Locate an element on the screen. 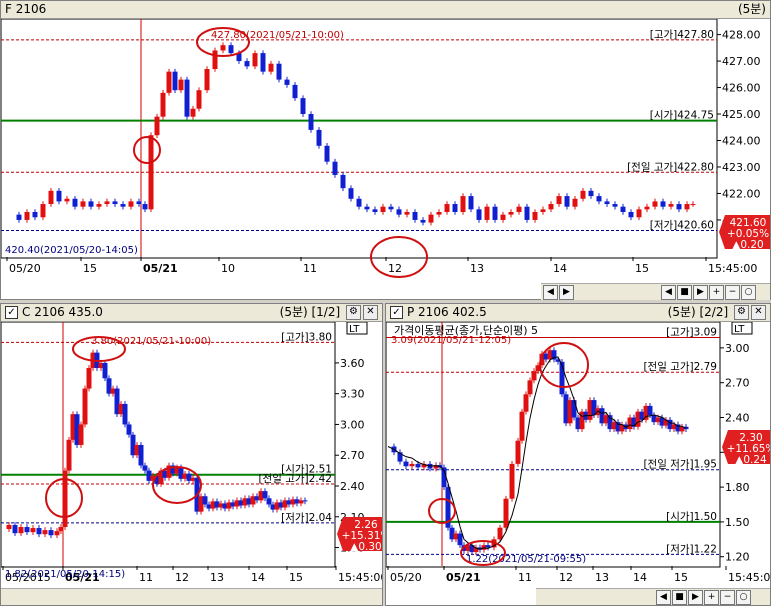 The height and width of the screenshot is (606, 771). level-label: [전일 고가]2.79 is located at coordinates (680, 366).